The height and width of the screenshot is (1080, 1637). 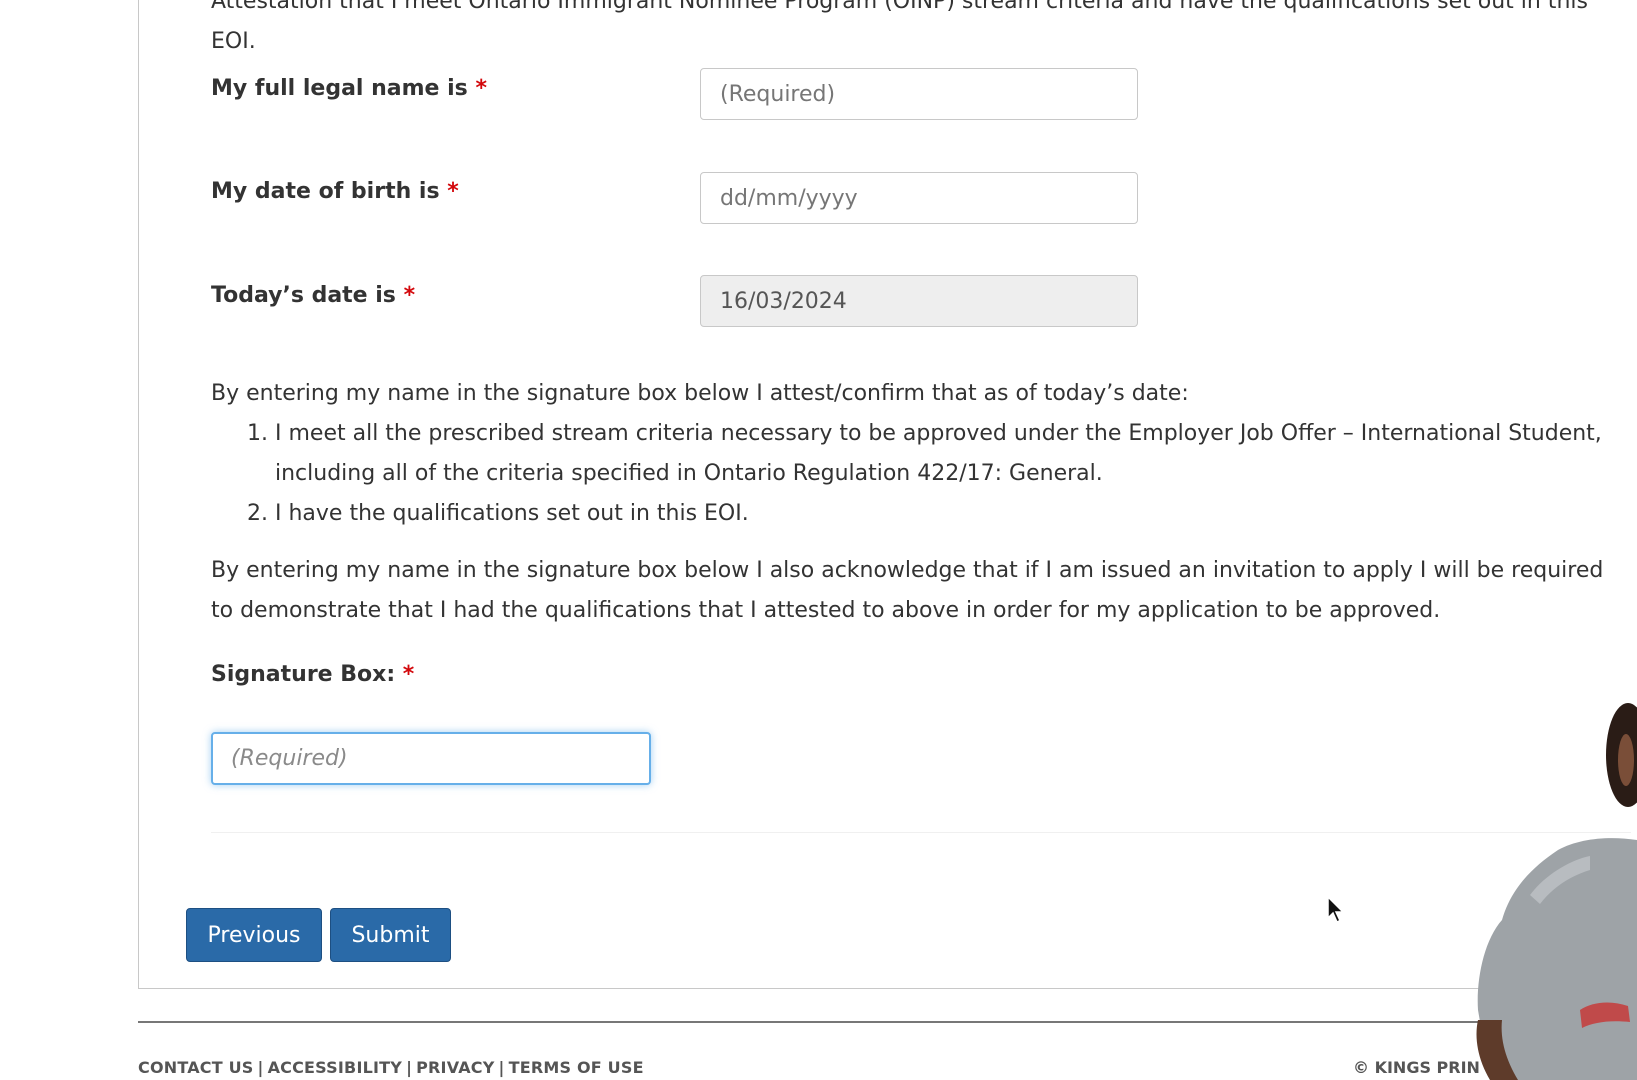 What do you see at coordinates (576, 1067) in the screenshot?
I see `terms-of-use-link: TERMS OF USE` at bounding box center [576, 1067].